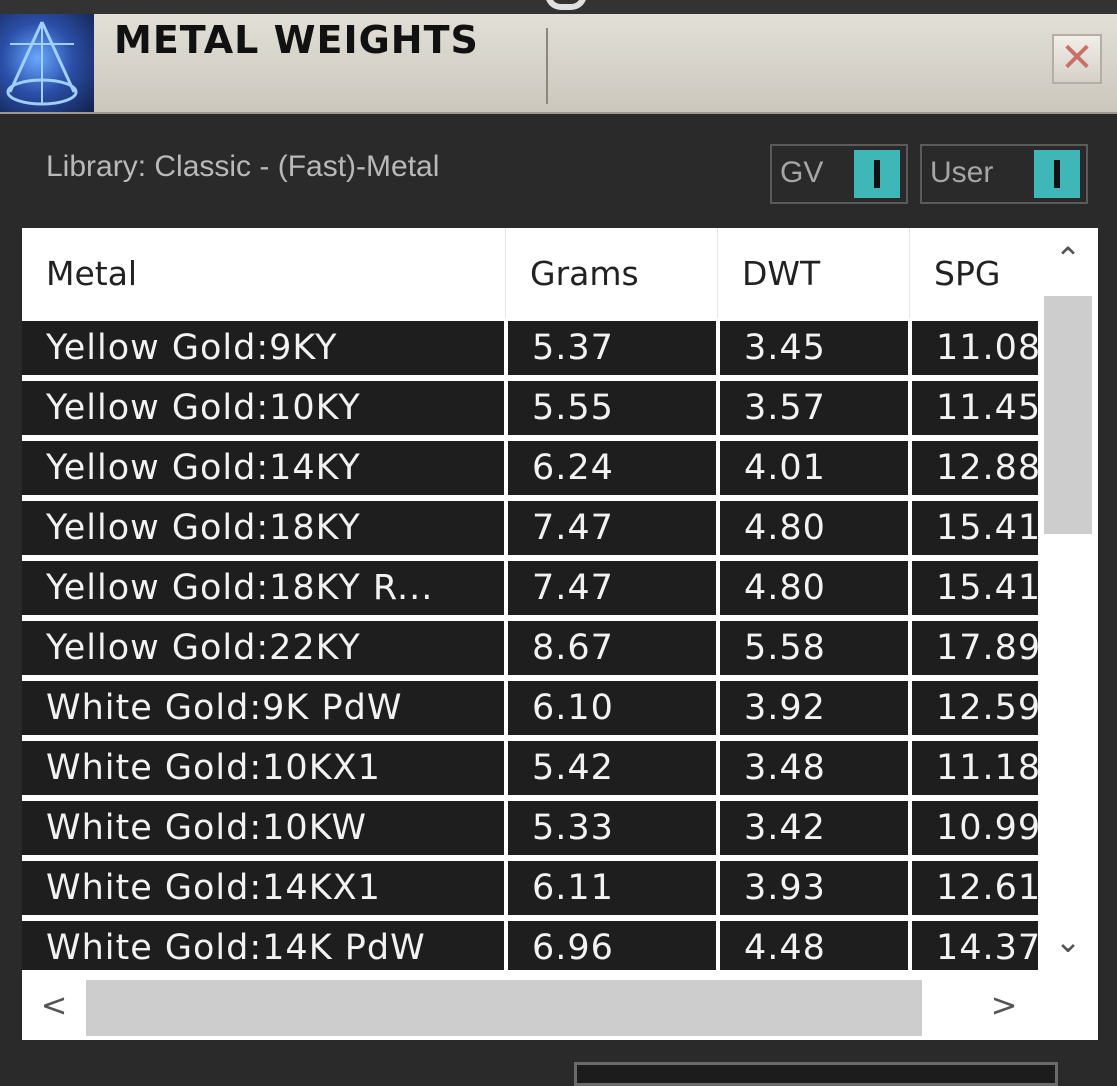 The image size is (1117, 1086). Describe the element at coordinates (612, 945) in the screenshot. I see `cell-grams: 6.96` at that location.